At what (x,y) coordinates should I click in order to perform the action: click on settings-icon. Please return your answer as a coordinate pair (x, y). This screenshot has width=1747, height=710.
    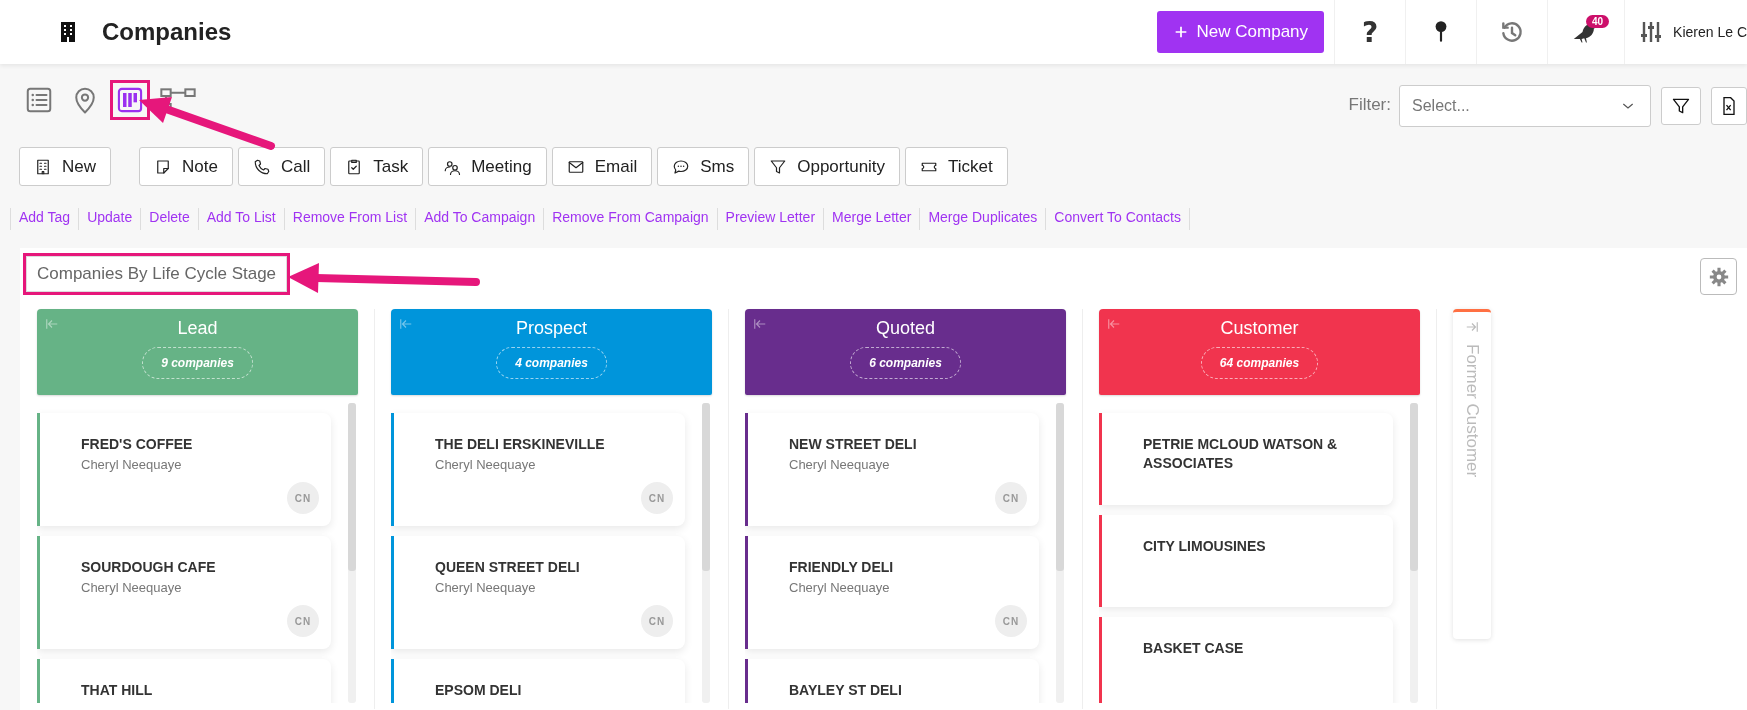
    Looking at the image, I should click on (1718, 276).